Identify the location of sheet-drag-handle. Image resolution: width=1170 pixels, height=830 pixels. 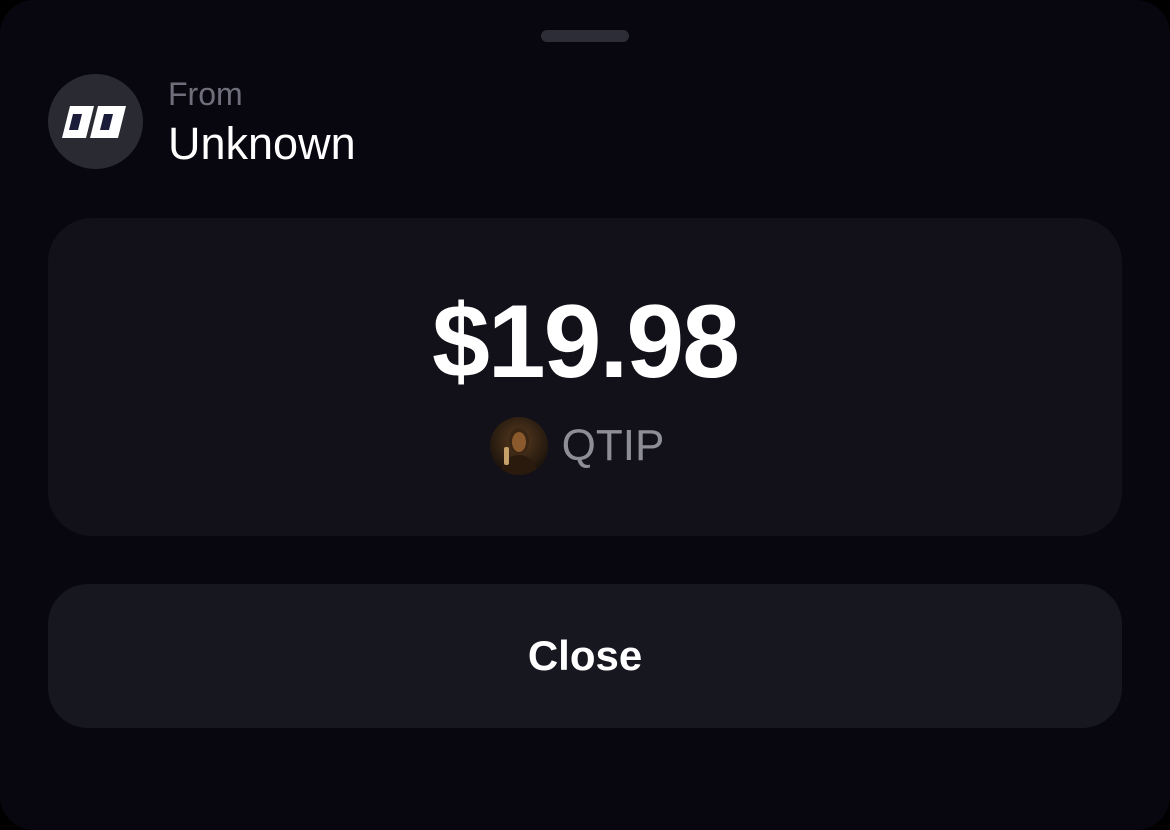
(585, 36).